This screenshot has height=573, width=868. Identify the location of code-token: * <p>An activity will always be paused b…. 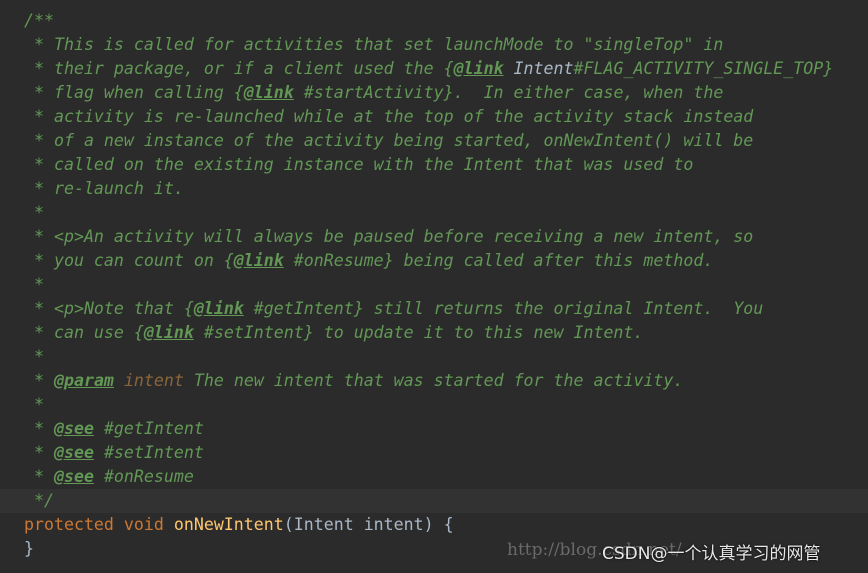
(389, 236).